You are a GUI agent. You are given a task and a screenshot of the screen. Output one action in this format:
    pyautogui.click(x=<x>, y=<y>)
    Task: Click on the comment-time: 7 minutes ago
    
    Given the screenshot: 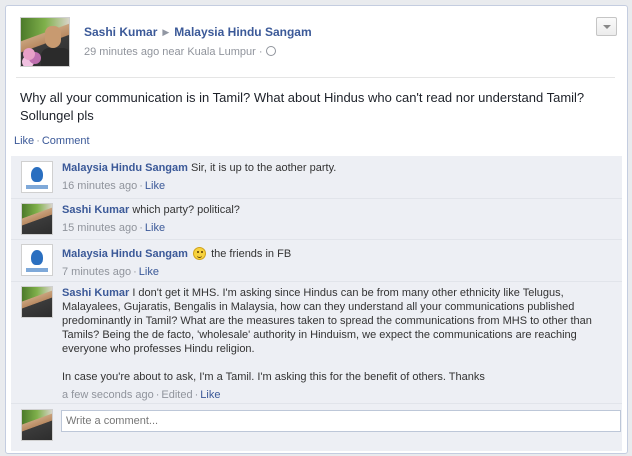 What is the action you would take?
    pyautogui.click(x=96, y=272)
    